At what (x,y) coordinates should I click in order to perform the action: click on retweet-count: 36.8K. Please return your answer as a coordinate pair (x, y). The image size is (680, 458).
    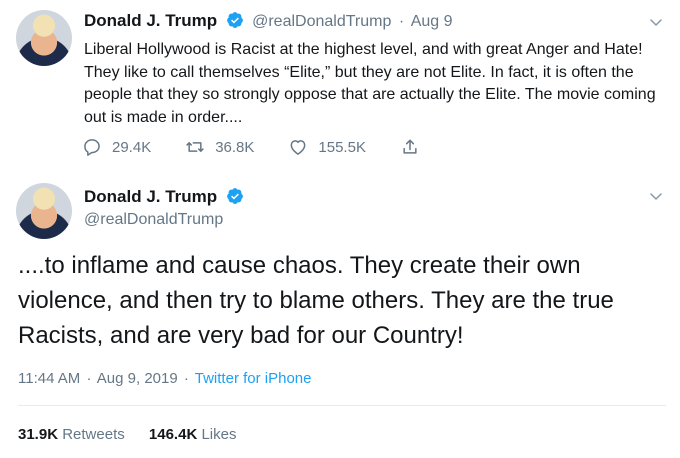
    Looking at the image, I should click on (235, 147).